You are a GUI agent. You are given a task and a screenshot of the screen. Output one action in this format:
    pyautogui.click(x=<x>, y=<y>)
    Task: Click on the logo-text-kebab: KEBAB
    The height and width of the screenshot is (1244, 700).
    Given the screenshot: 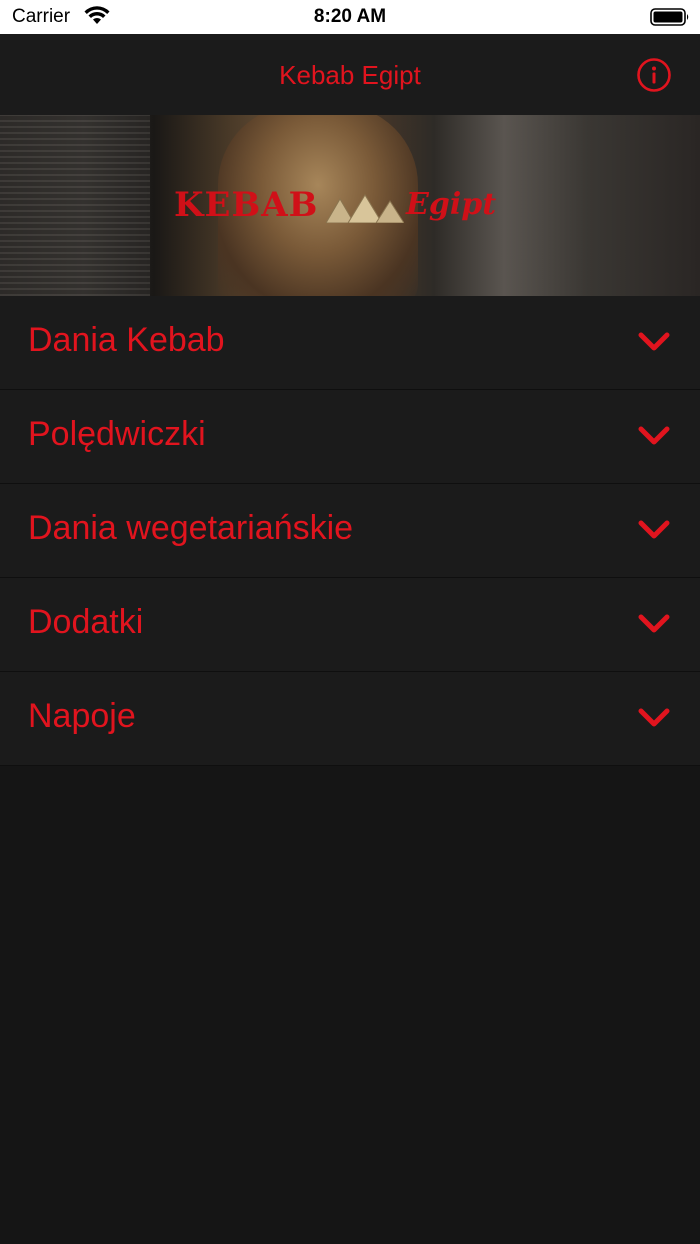 What is the action you would take?
    pyautogui.click(x=246, y=205)
    